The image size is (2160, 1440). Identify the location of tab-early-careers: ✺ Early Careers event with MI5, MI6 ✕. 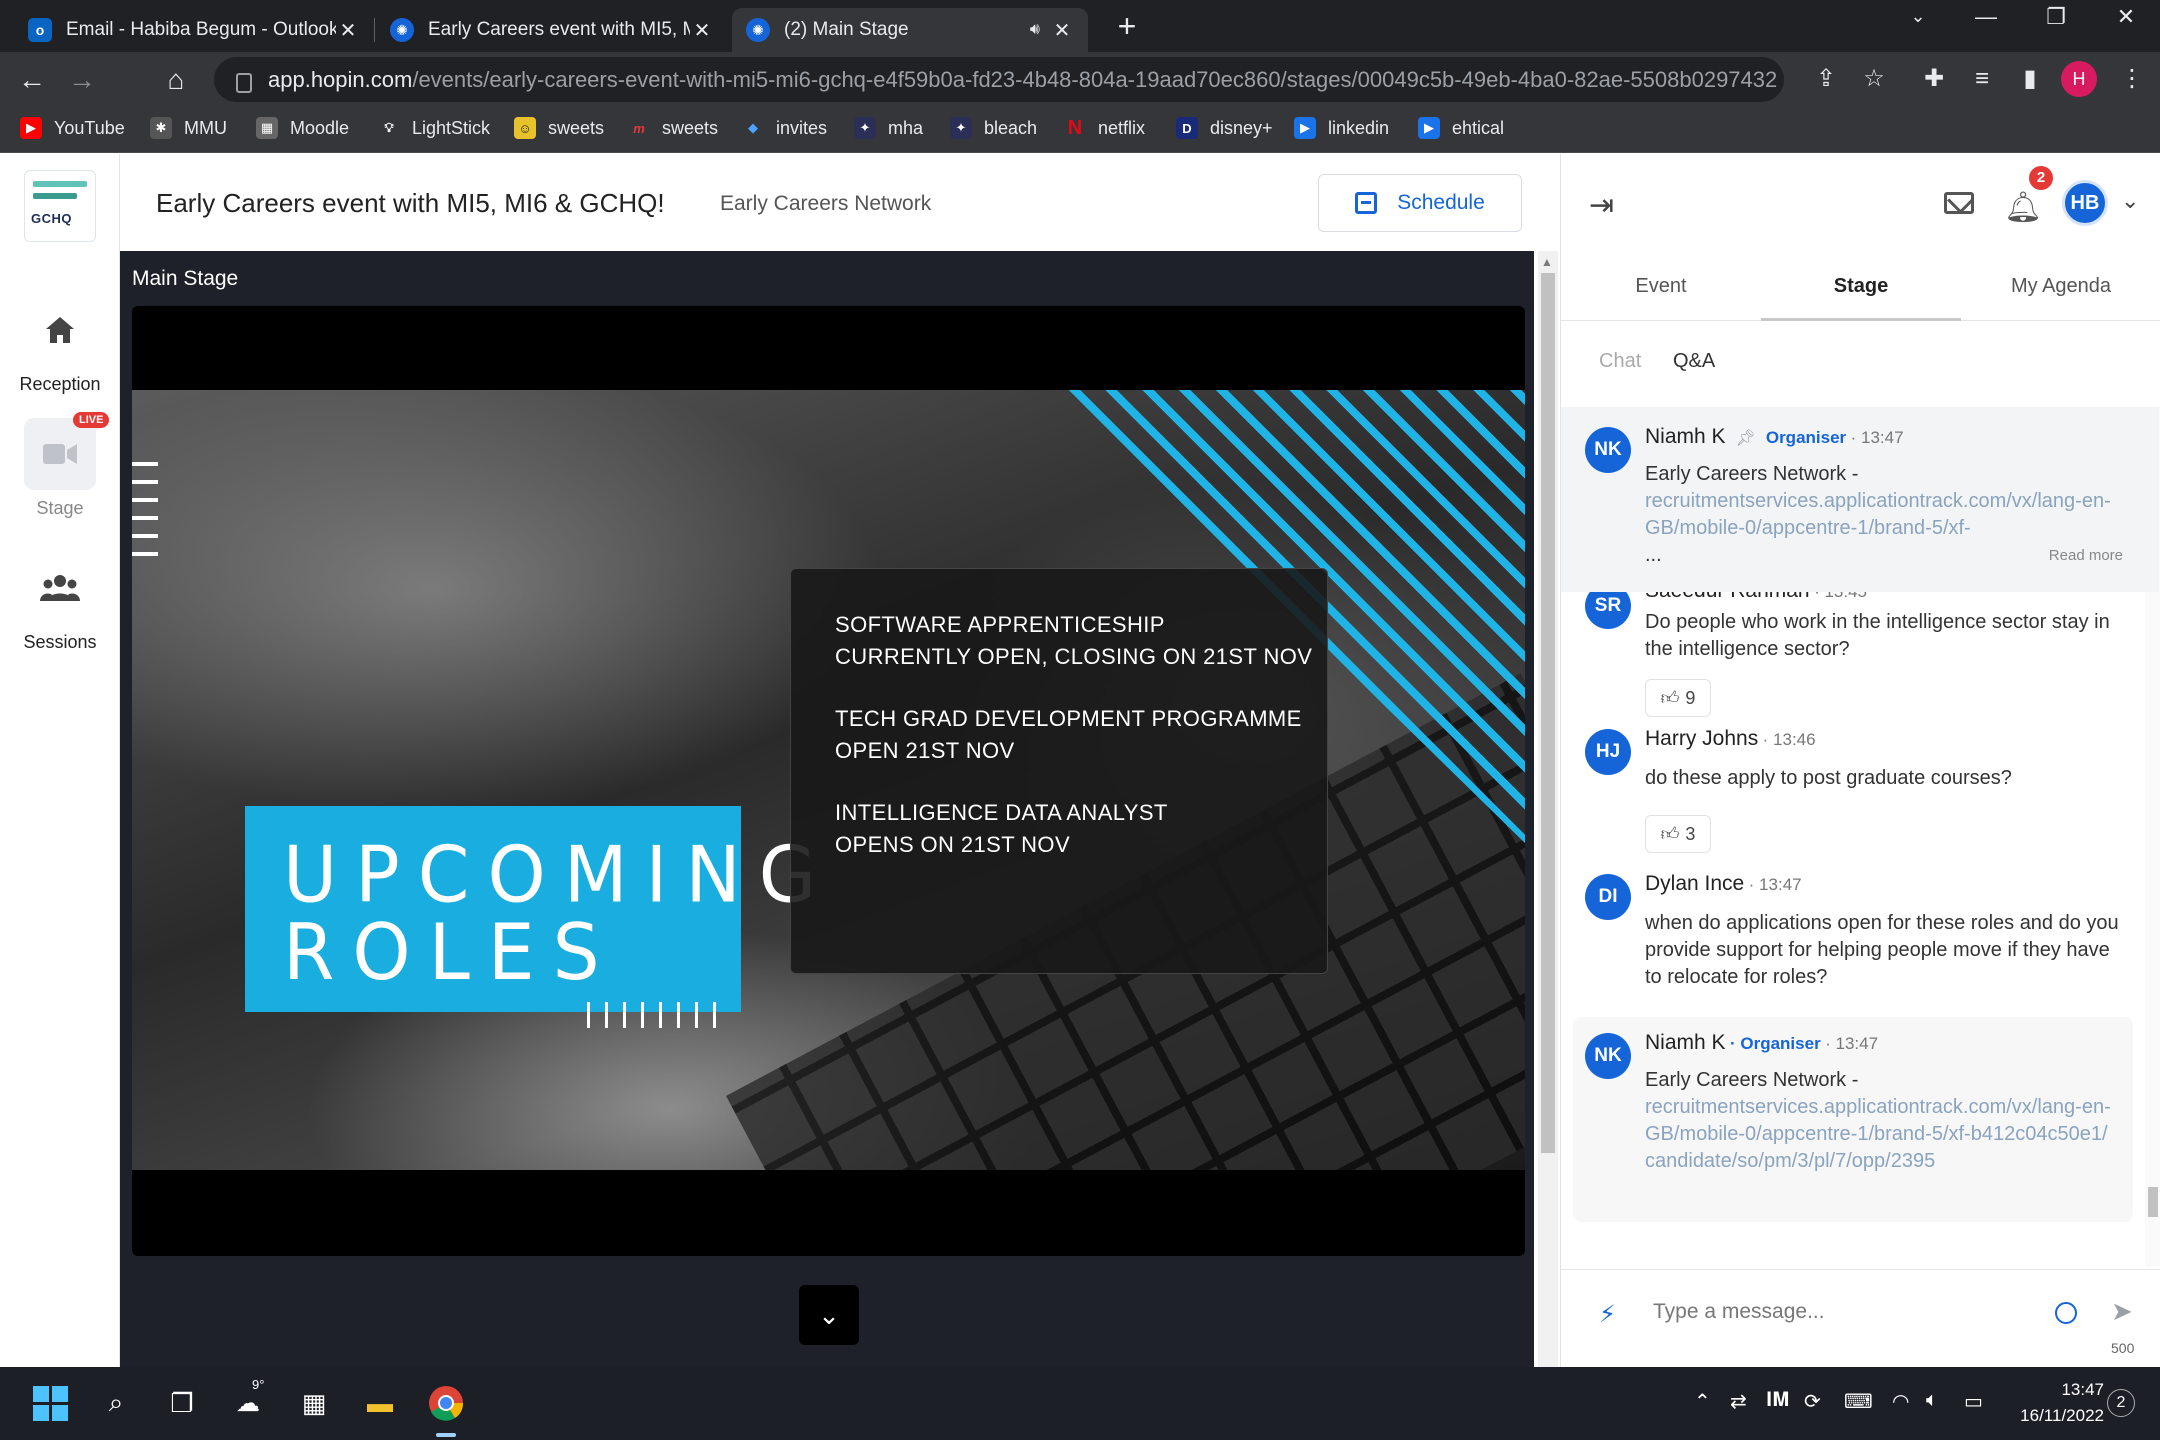
(552, 30).